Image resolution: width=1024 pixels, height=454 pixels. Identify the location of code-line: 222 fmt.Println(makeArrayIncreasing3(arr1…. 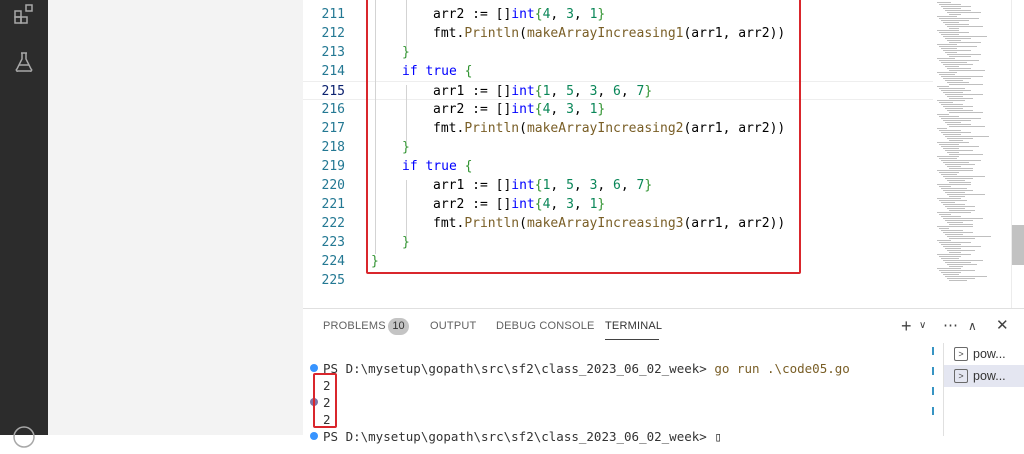
(618, 223).